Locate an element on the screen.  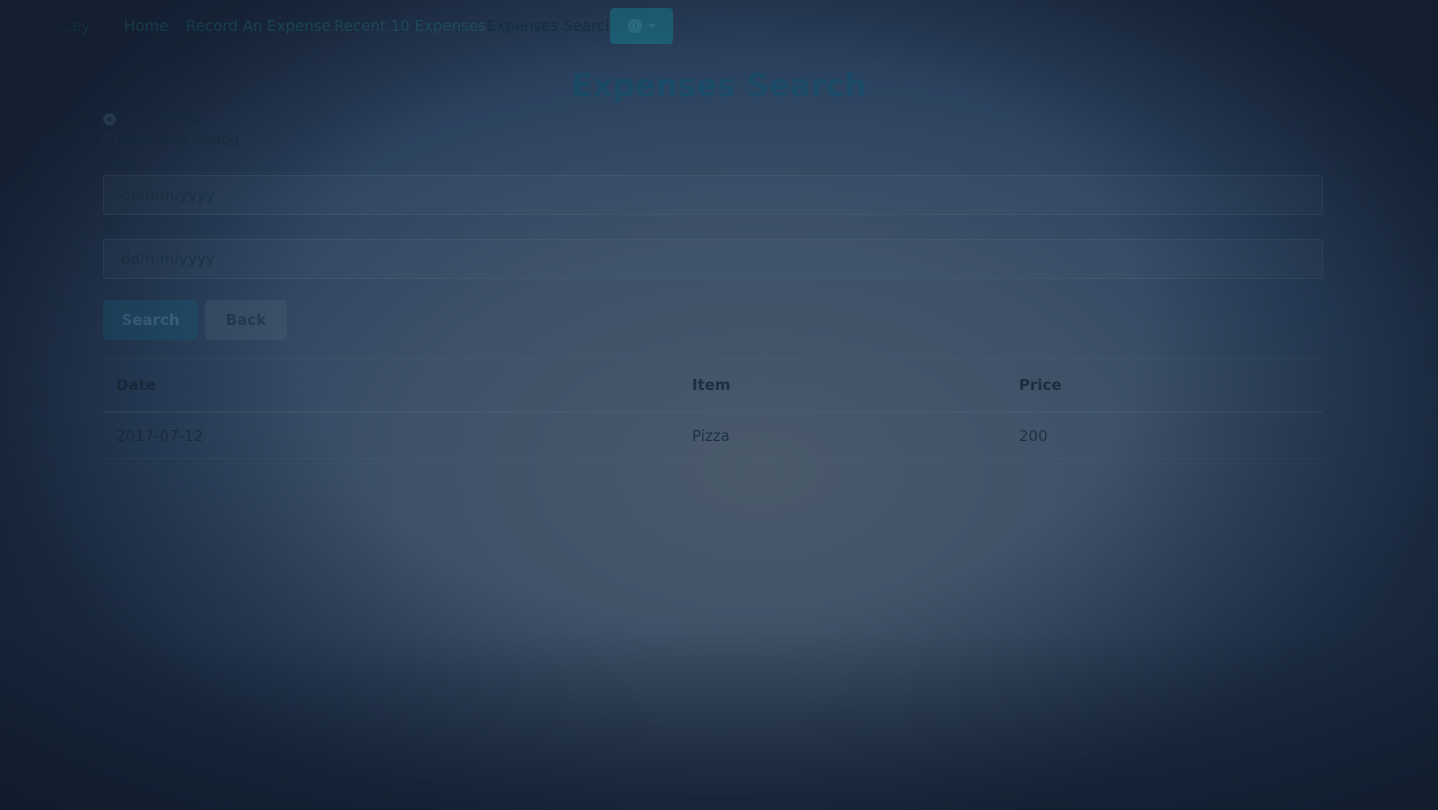
cell-item: Pizza is located at coordinates (842, 435).